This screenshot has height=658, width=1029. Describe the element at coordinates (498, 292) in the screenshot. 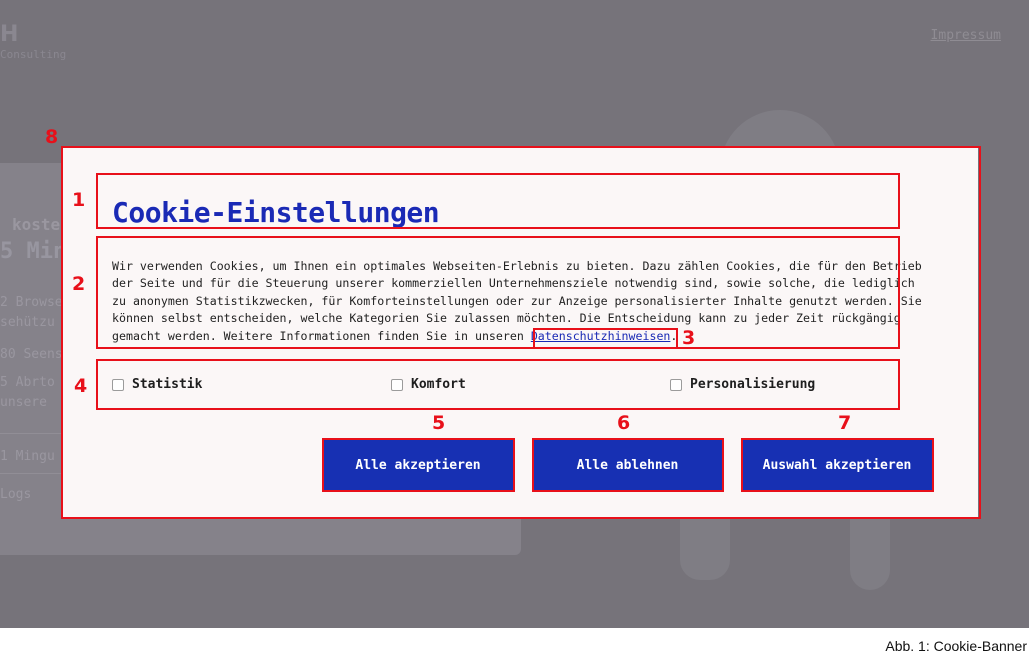

I see `annotation-frame-text` at that location.